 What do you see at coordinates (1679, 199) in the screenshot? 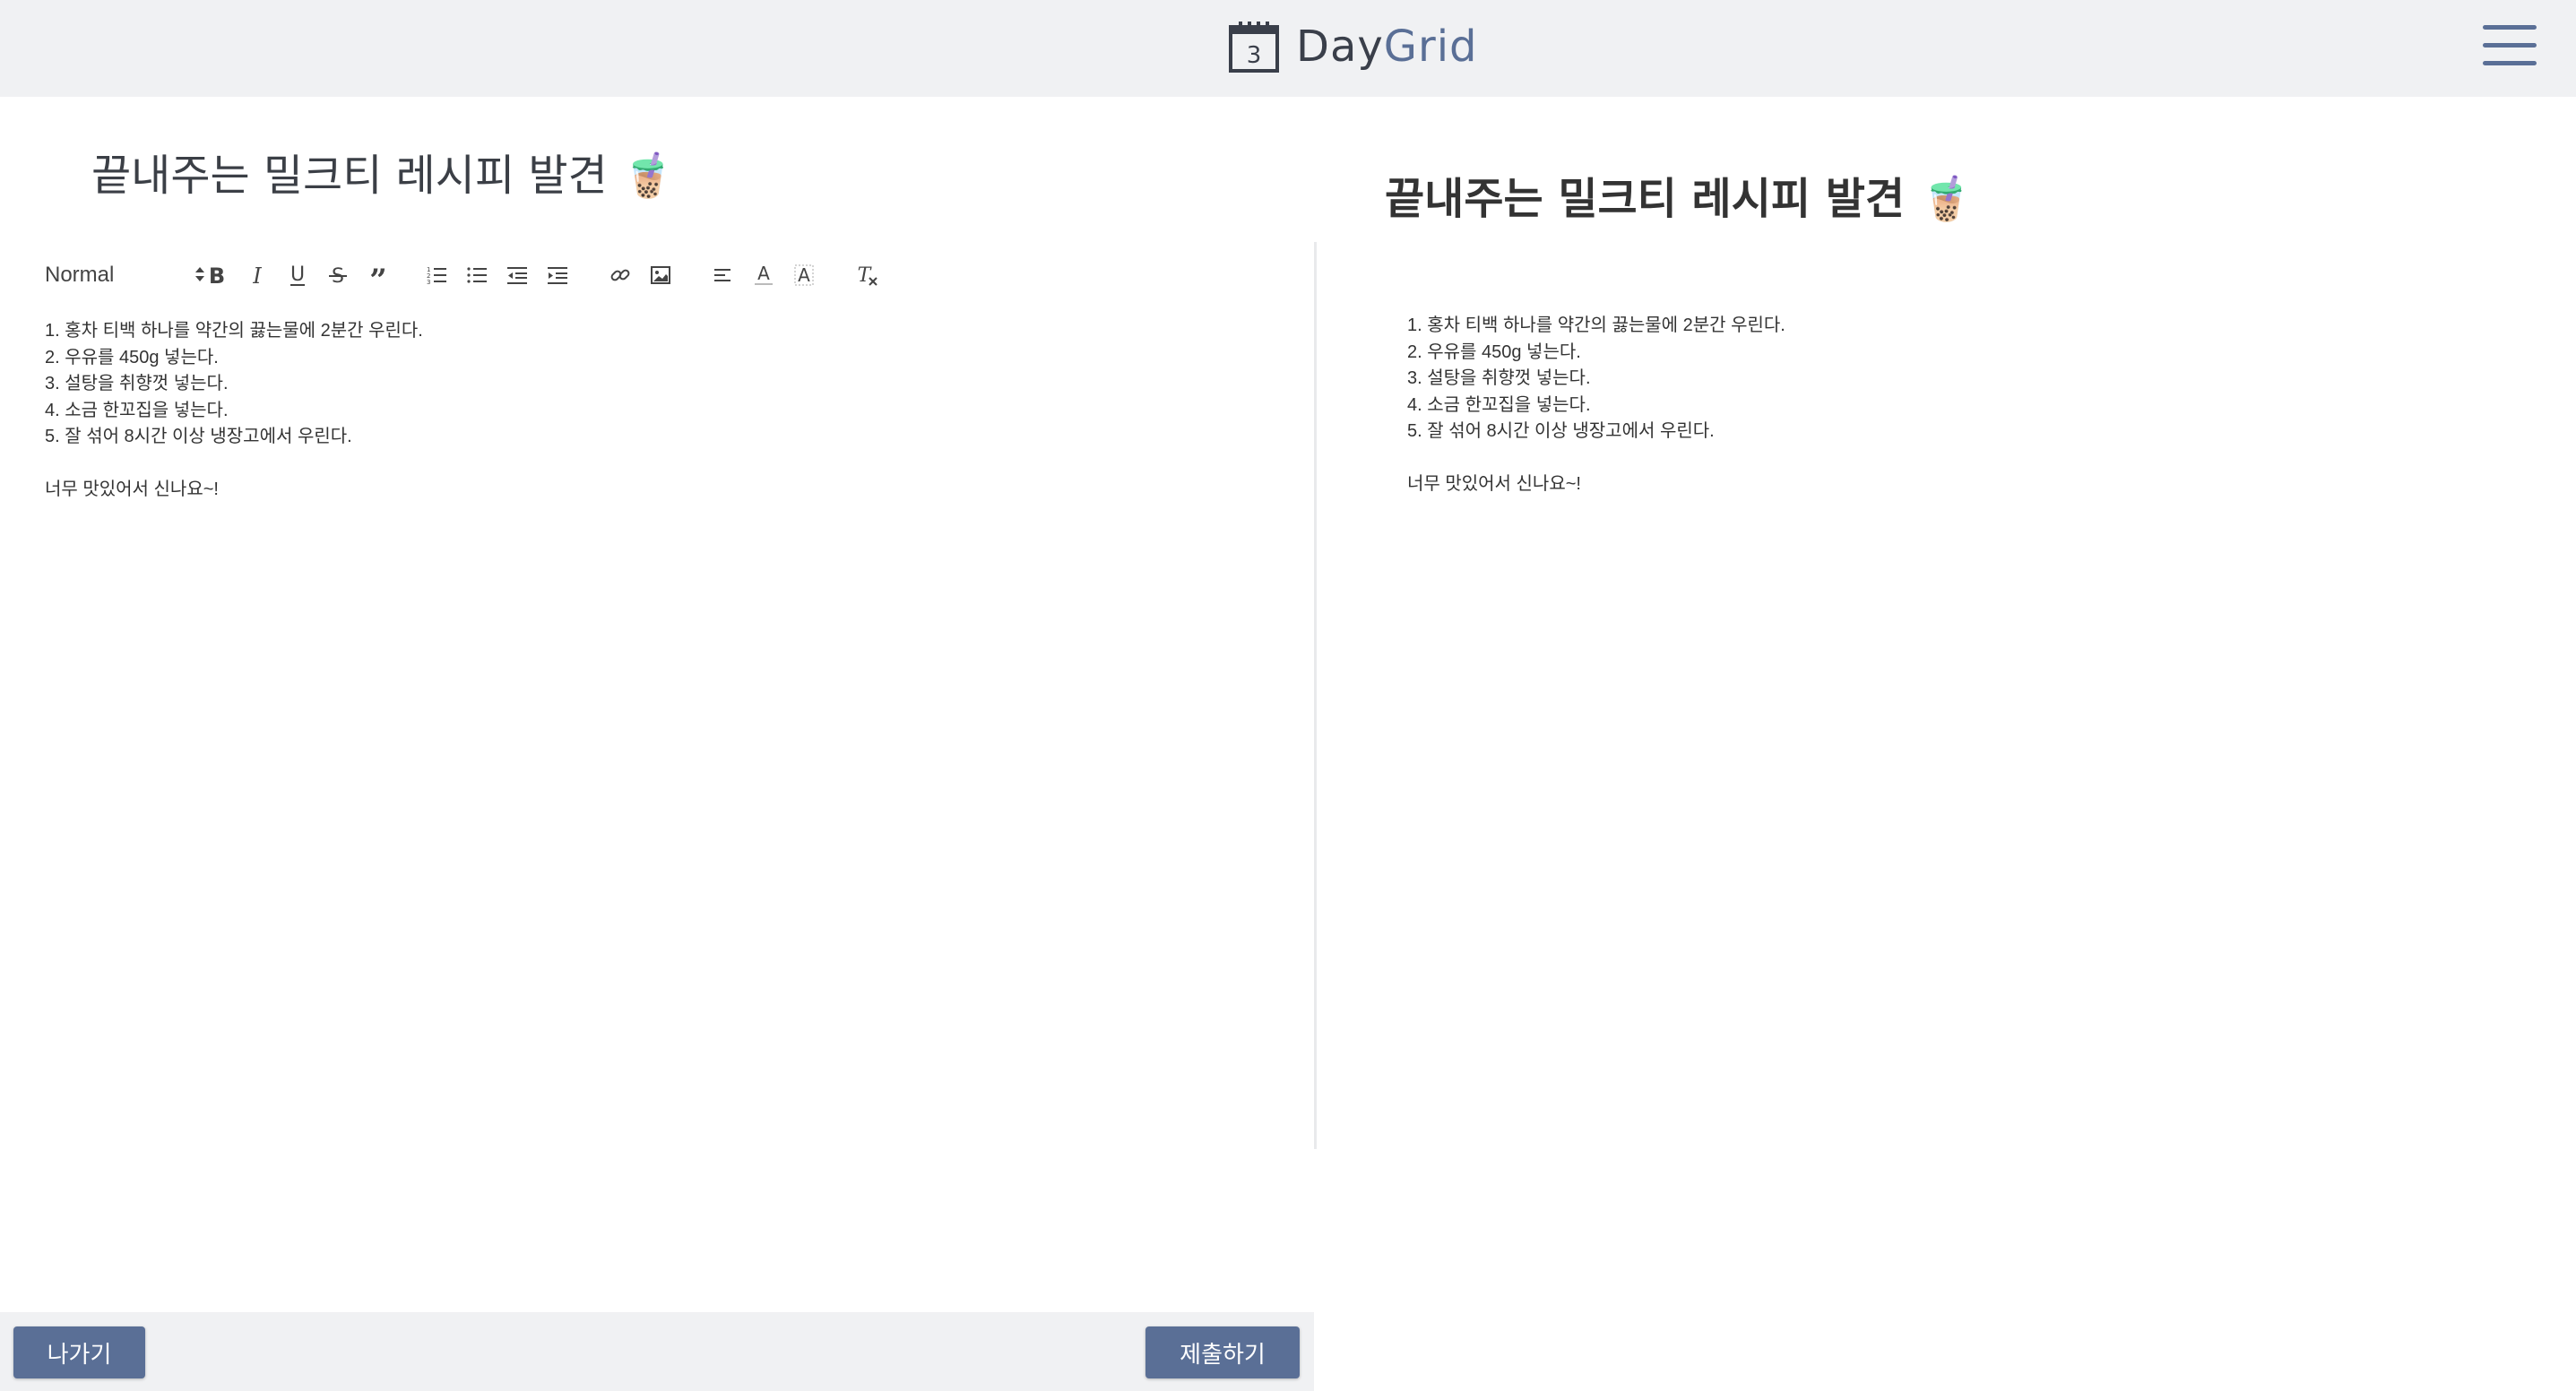
I see `preview-title: 끝내주는 밀크티 레시피 발견 🧋` at bounding box center [1679, 199].